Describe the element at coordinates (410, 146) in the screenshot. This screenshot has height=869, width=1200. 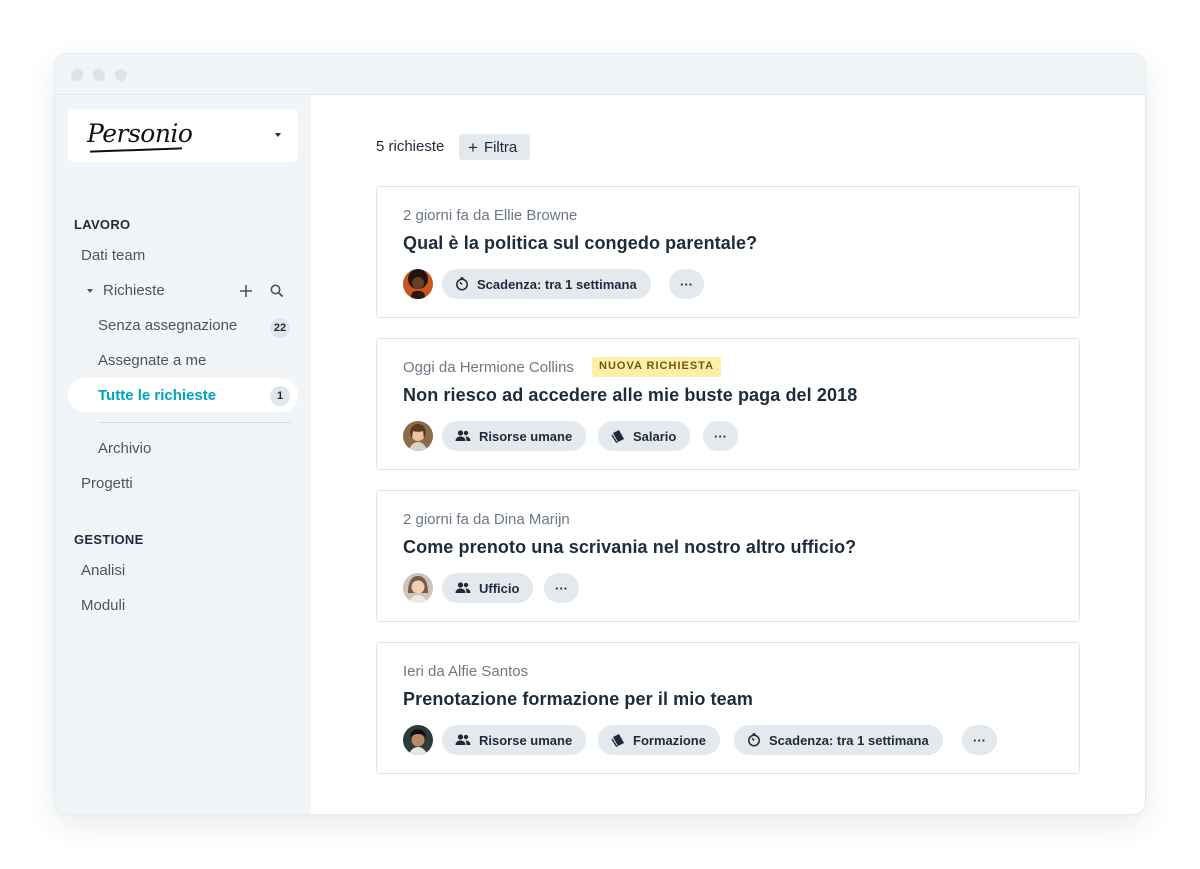
I see `request-count: 5 richieste` at that location.